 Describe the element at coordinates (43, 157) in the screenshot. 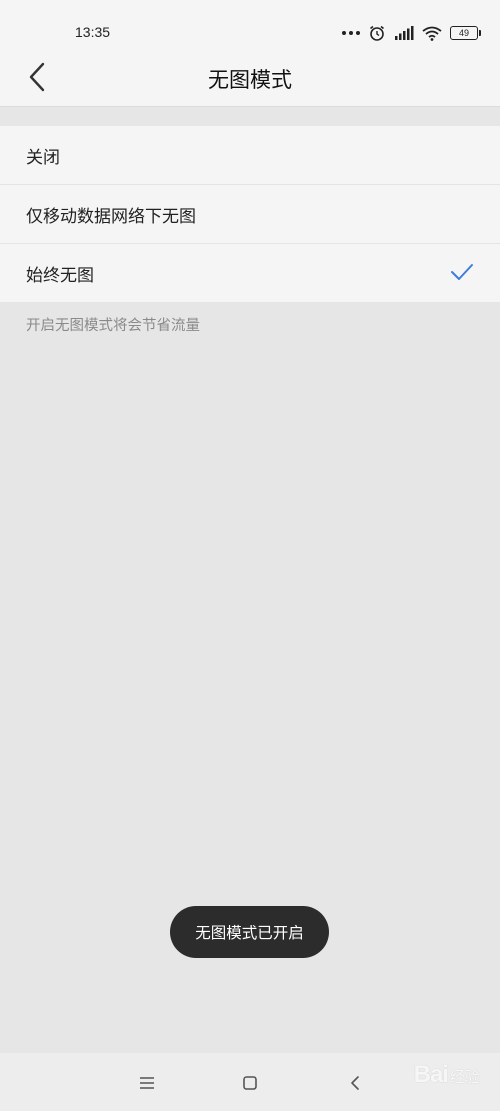

I see `option-label: 关闭` at that location.